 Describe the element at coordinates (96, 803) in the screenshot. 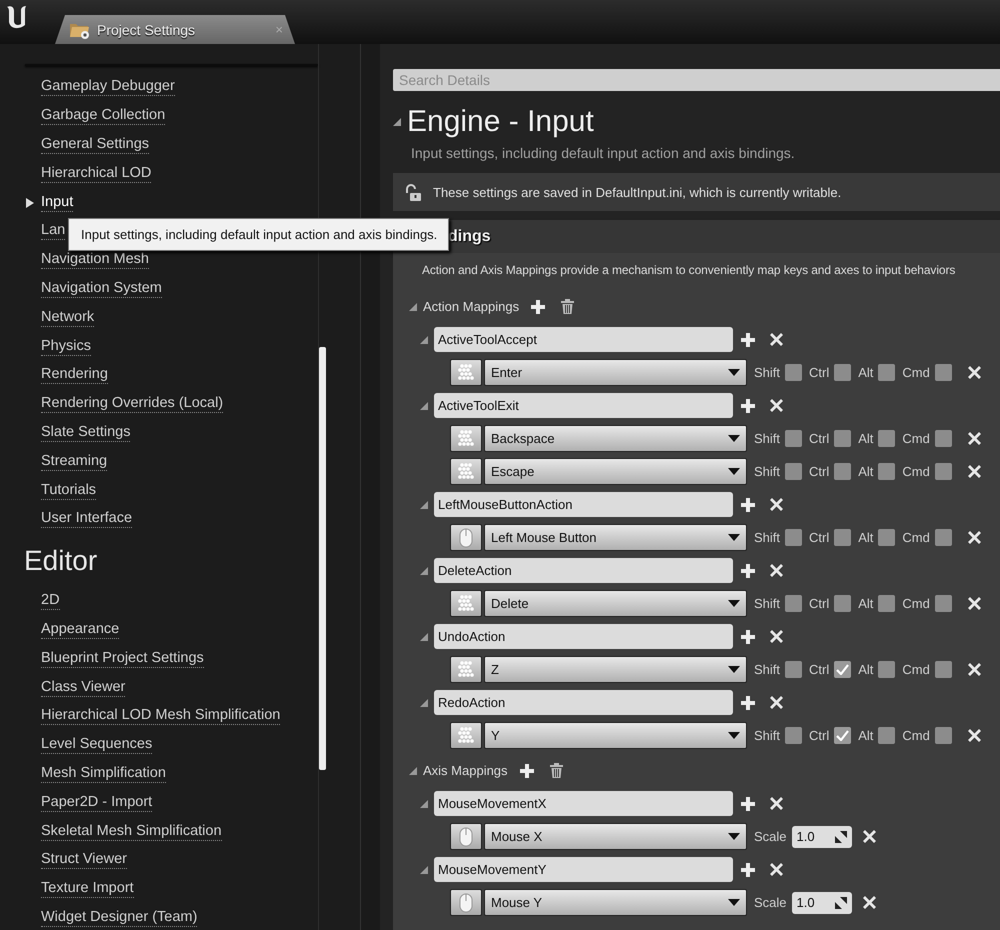

I see `settings-category-link: Paper2D - Import` at that location.